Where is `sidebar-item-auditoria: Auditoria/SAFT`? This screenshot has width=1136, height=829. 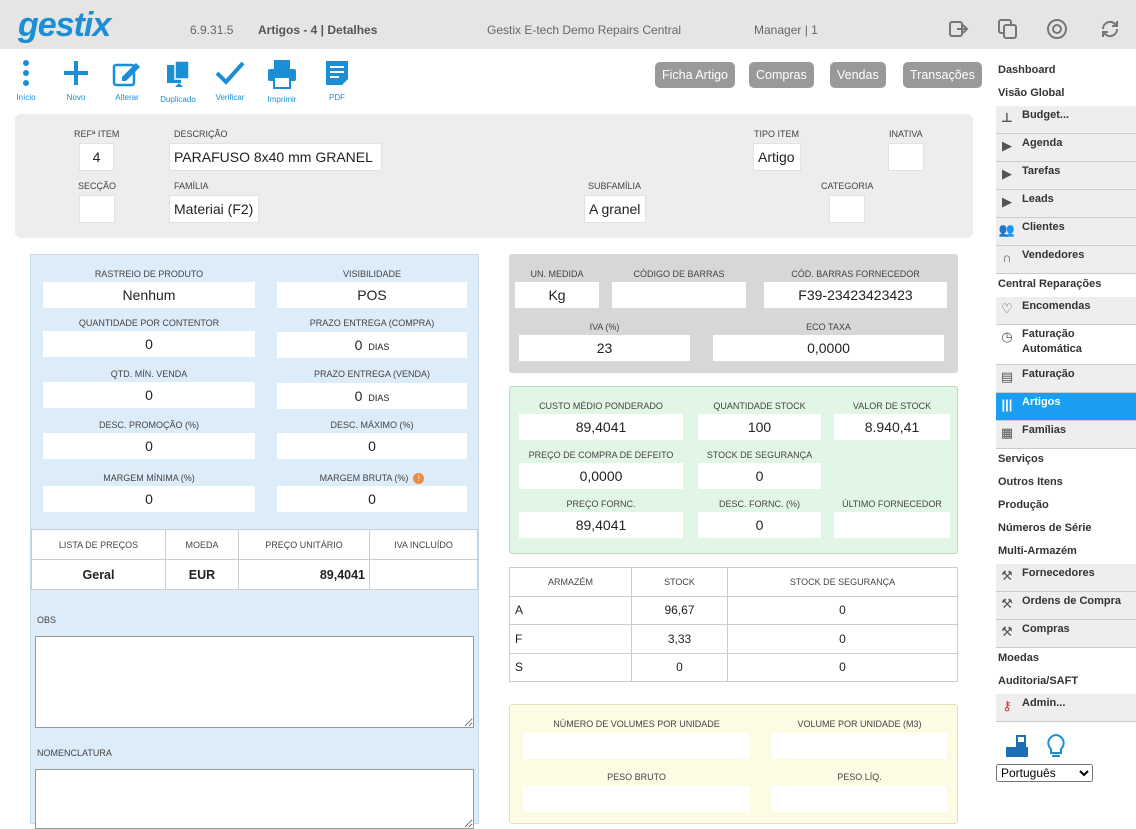 sidebar-item-auditoria: Auditoria/SAFT is located at coordinates (1066, 682).